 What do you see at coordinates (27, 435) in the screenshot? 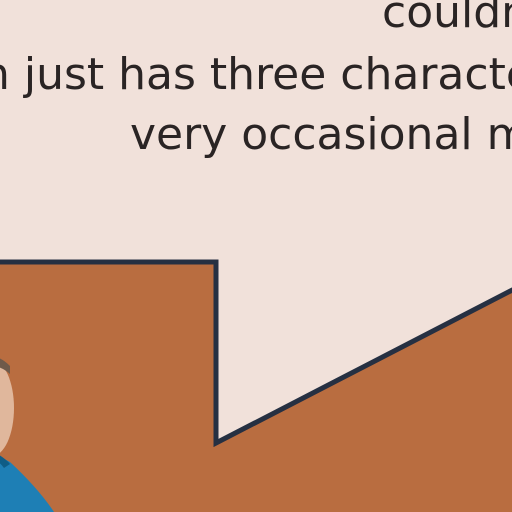
I see `presenter-photo` at bounding box center [27, 435].